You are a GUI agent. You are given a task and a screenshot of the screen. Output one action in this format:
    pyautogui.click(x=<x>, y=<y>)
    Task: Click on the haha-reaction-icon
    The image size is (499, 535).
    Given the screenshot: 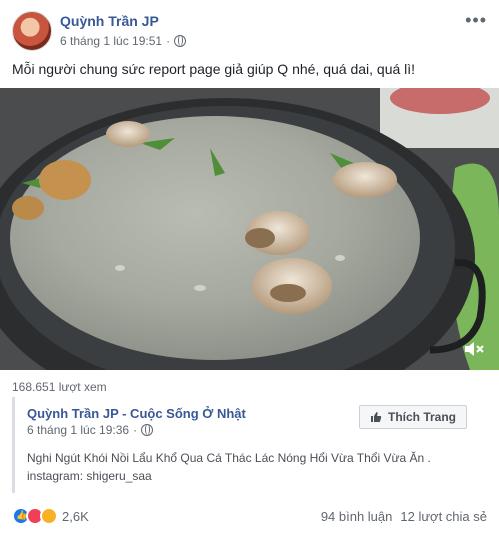 What is the action you would take?
    pyautogui.click(x=49, y=516)
    